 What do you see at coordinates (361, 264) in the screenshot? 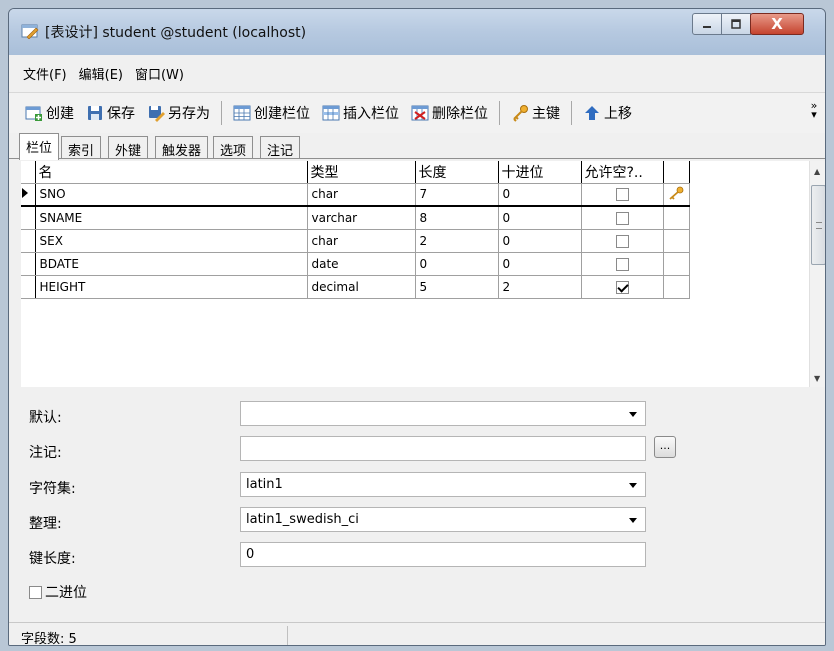
I see `field-type-cell: date` at bounding box center [361, 264].